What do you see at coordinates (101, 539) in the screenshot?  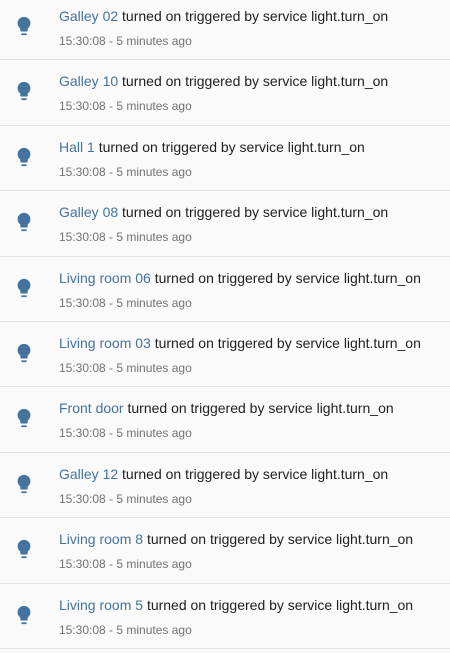 I see `entity-link: Living room 8` at bounding box center [101, 539].